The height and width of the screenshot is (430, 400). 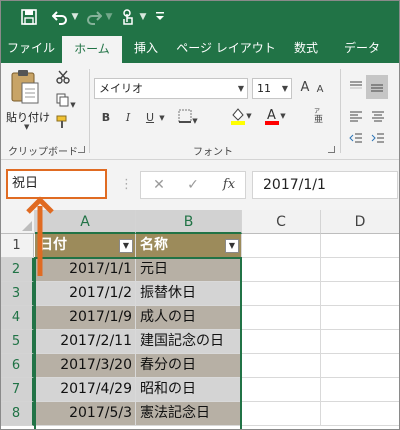 What do you see at coordinates (85, 318) in the screenshot?
I see `table-cell-date: 2017/1/9` at bounding box center [85, 318].